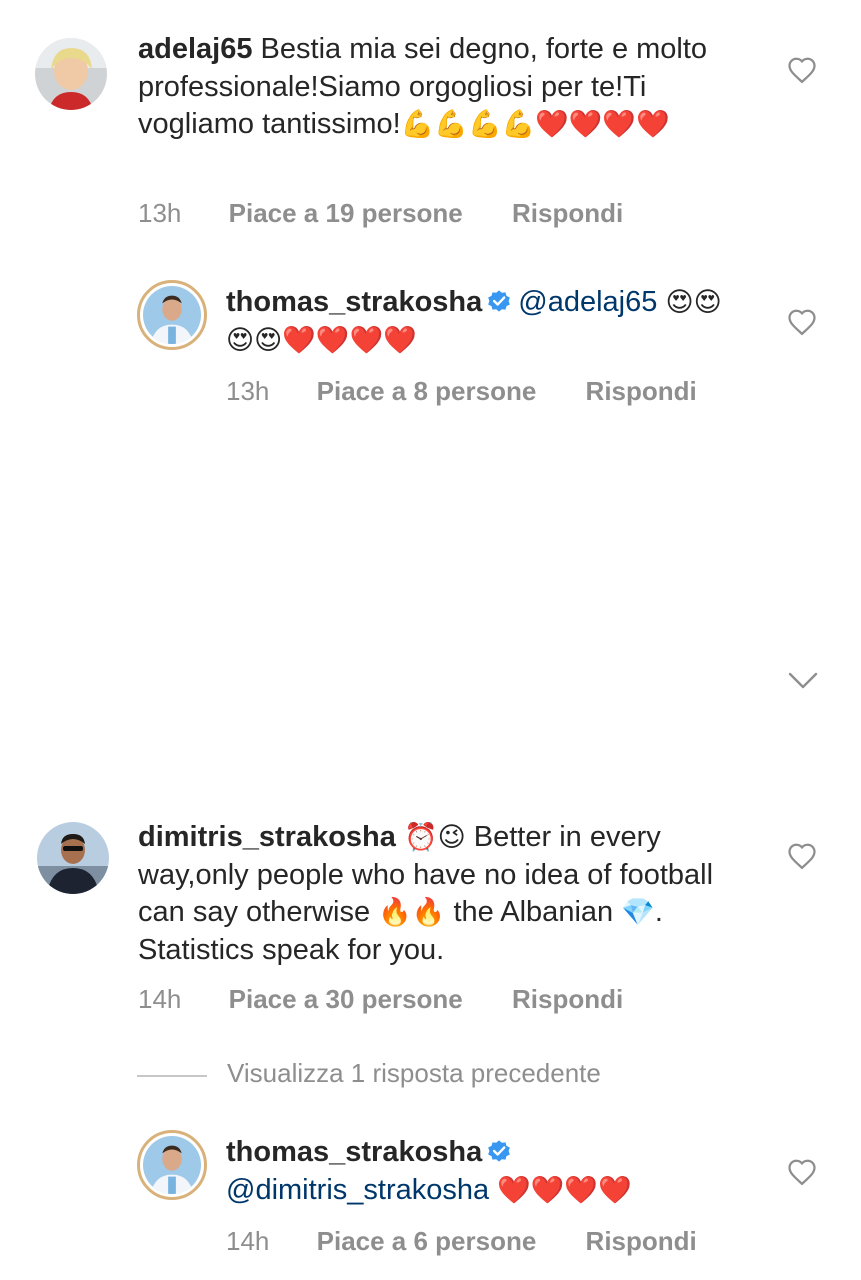  I want to click on comment-meta: 14h Piace a 30 persone Rispondi, so click(380, 999).